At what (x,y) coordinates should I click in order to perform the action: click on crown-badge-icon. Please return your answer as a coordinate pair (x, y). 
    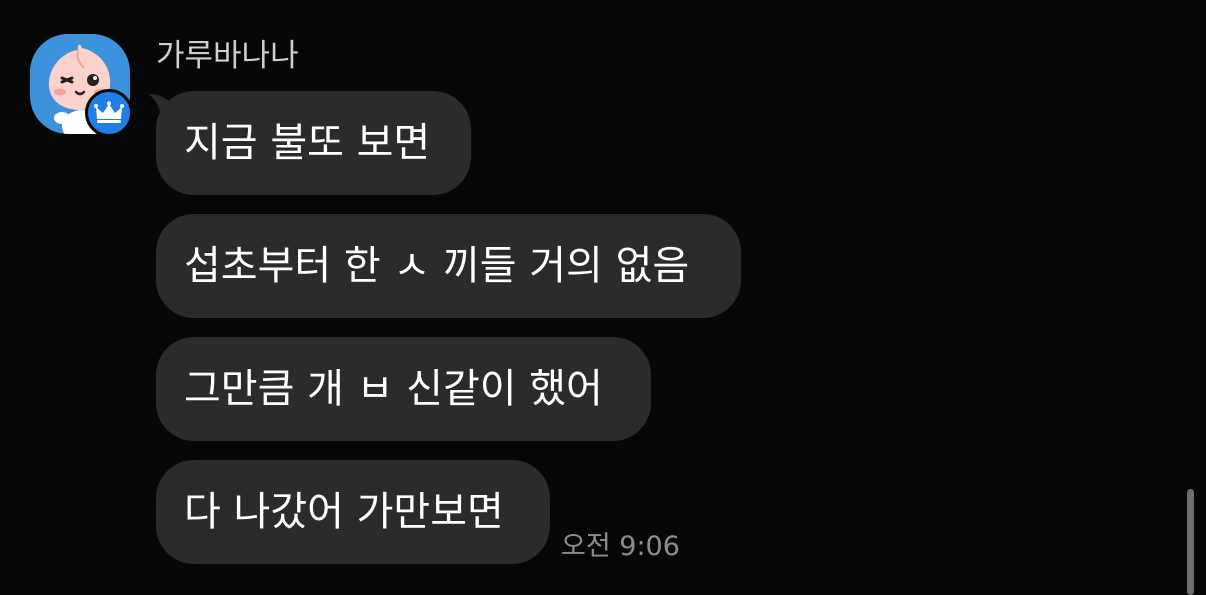
    Looking at the image, I should click on (109, 113).